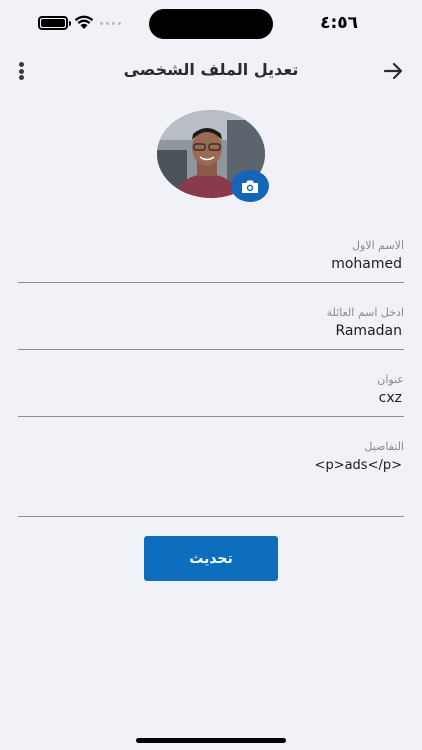  I want to click on battery-icon, so click(54, 23).